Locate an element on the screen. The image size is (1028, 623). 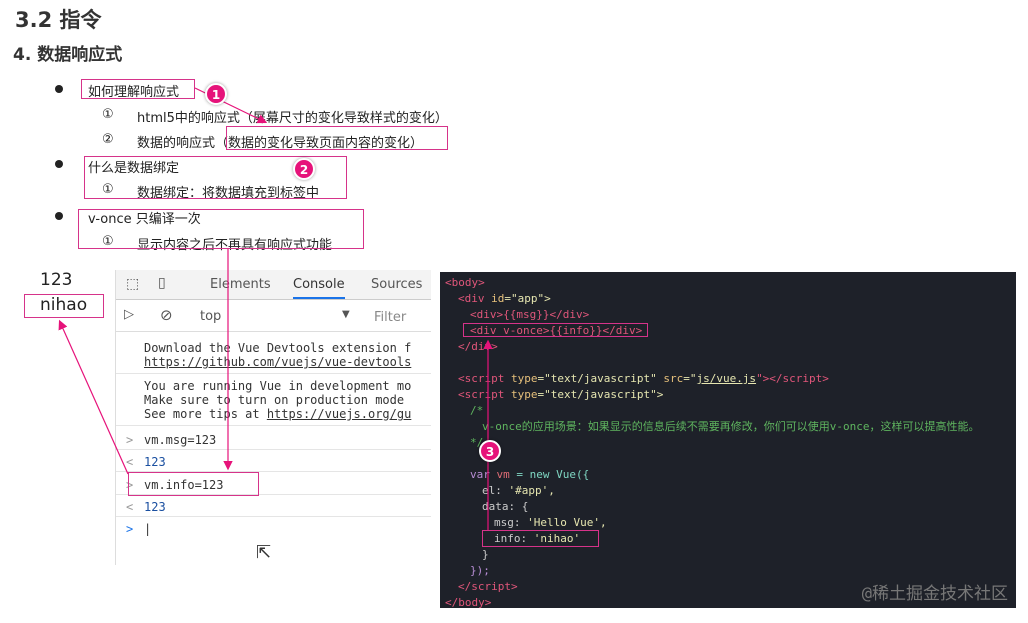
step-badge: 1 is located at coordinates (216, 94).